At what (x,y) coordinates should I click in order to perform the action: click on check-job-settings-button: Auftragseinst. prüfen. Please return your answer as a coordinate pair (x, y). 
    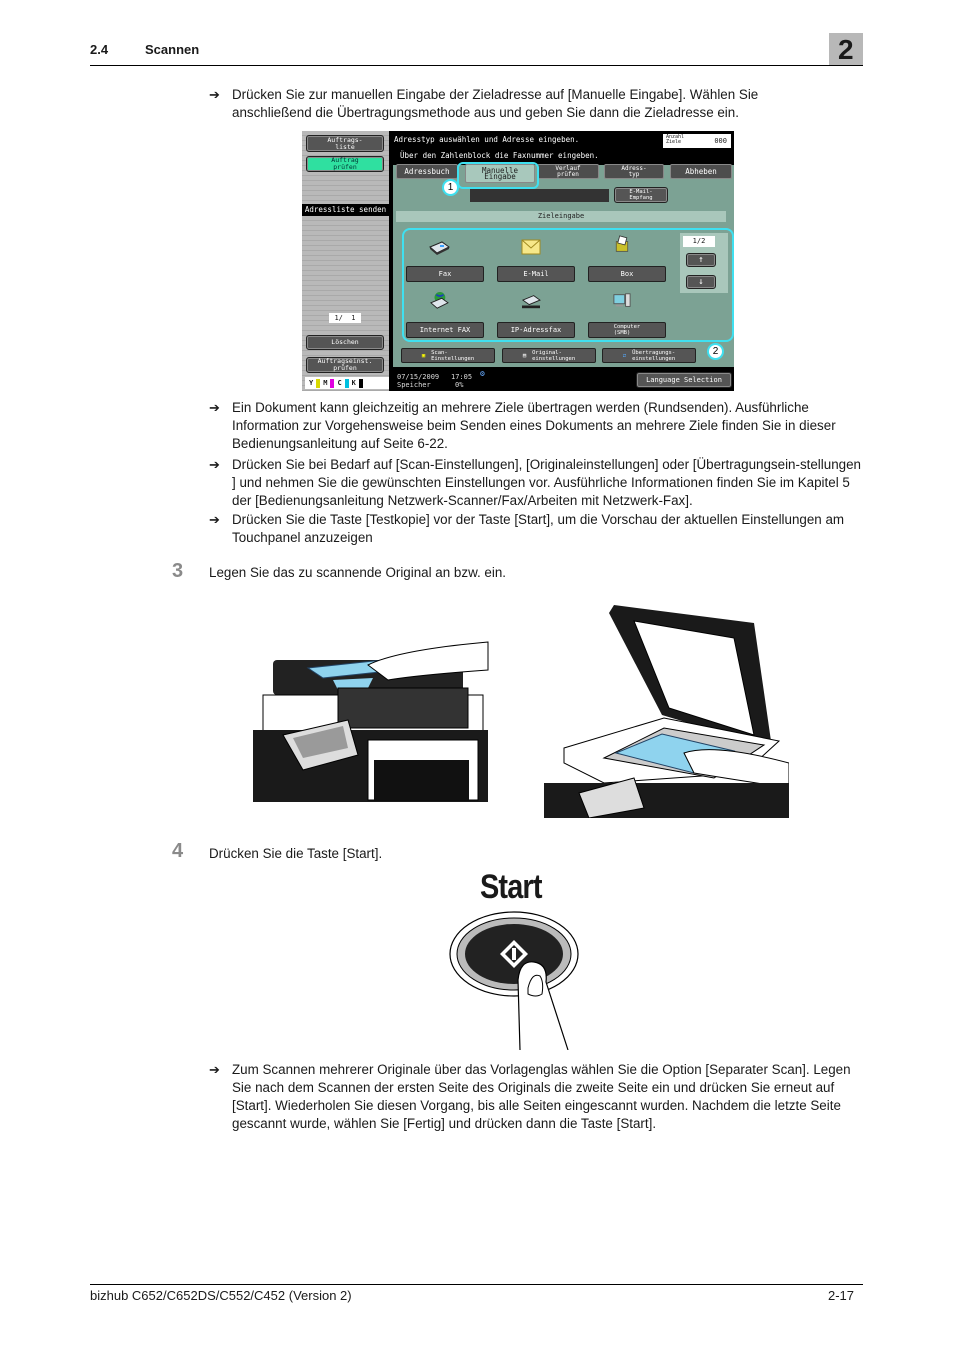
    Looking at the image, I should click on (345, 365).